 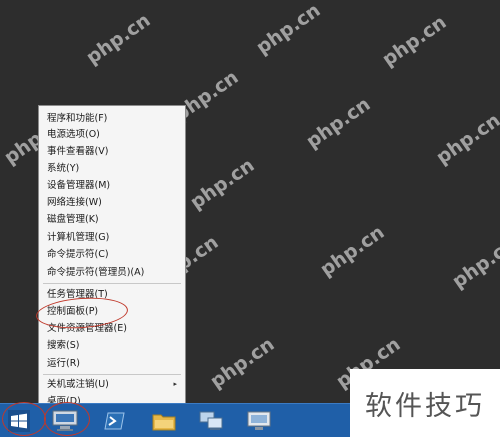 What do you see at coordinates (77, 152) in the screenshot?
I see `menu-item-event-viewer: 事件查看器(V)` at bounding box center [77, 152].